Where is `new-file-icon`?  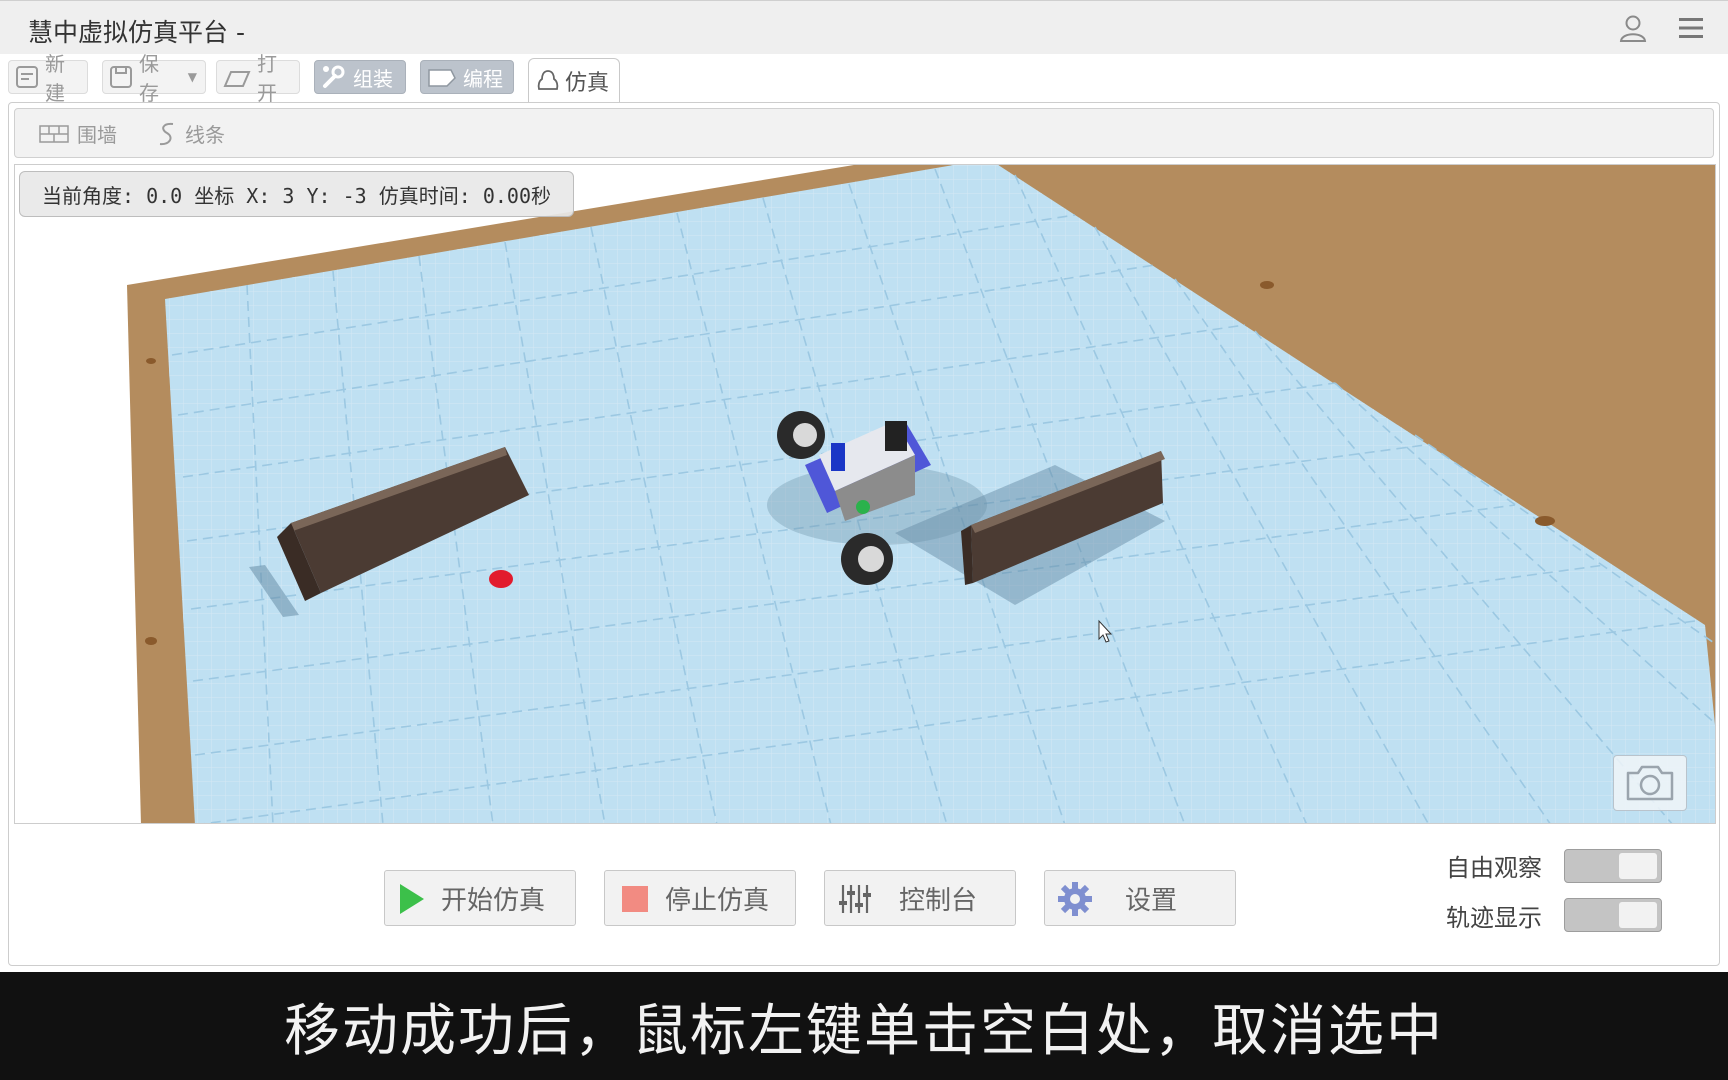
new-file-icon is located at coordinates (27, 77).